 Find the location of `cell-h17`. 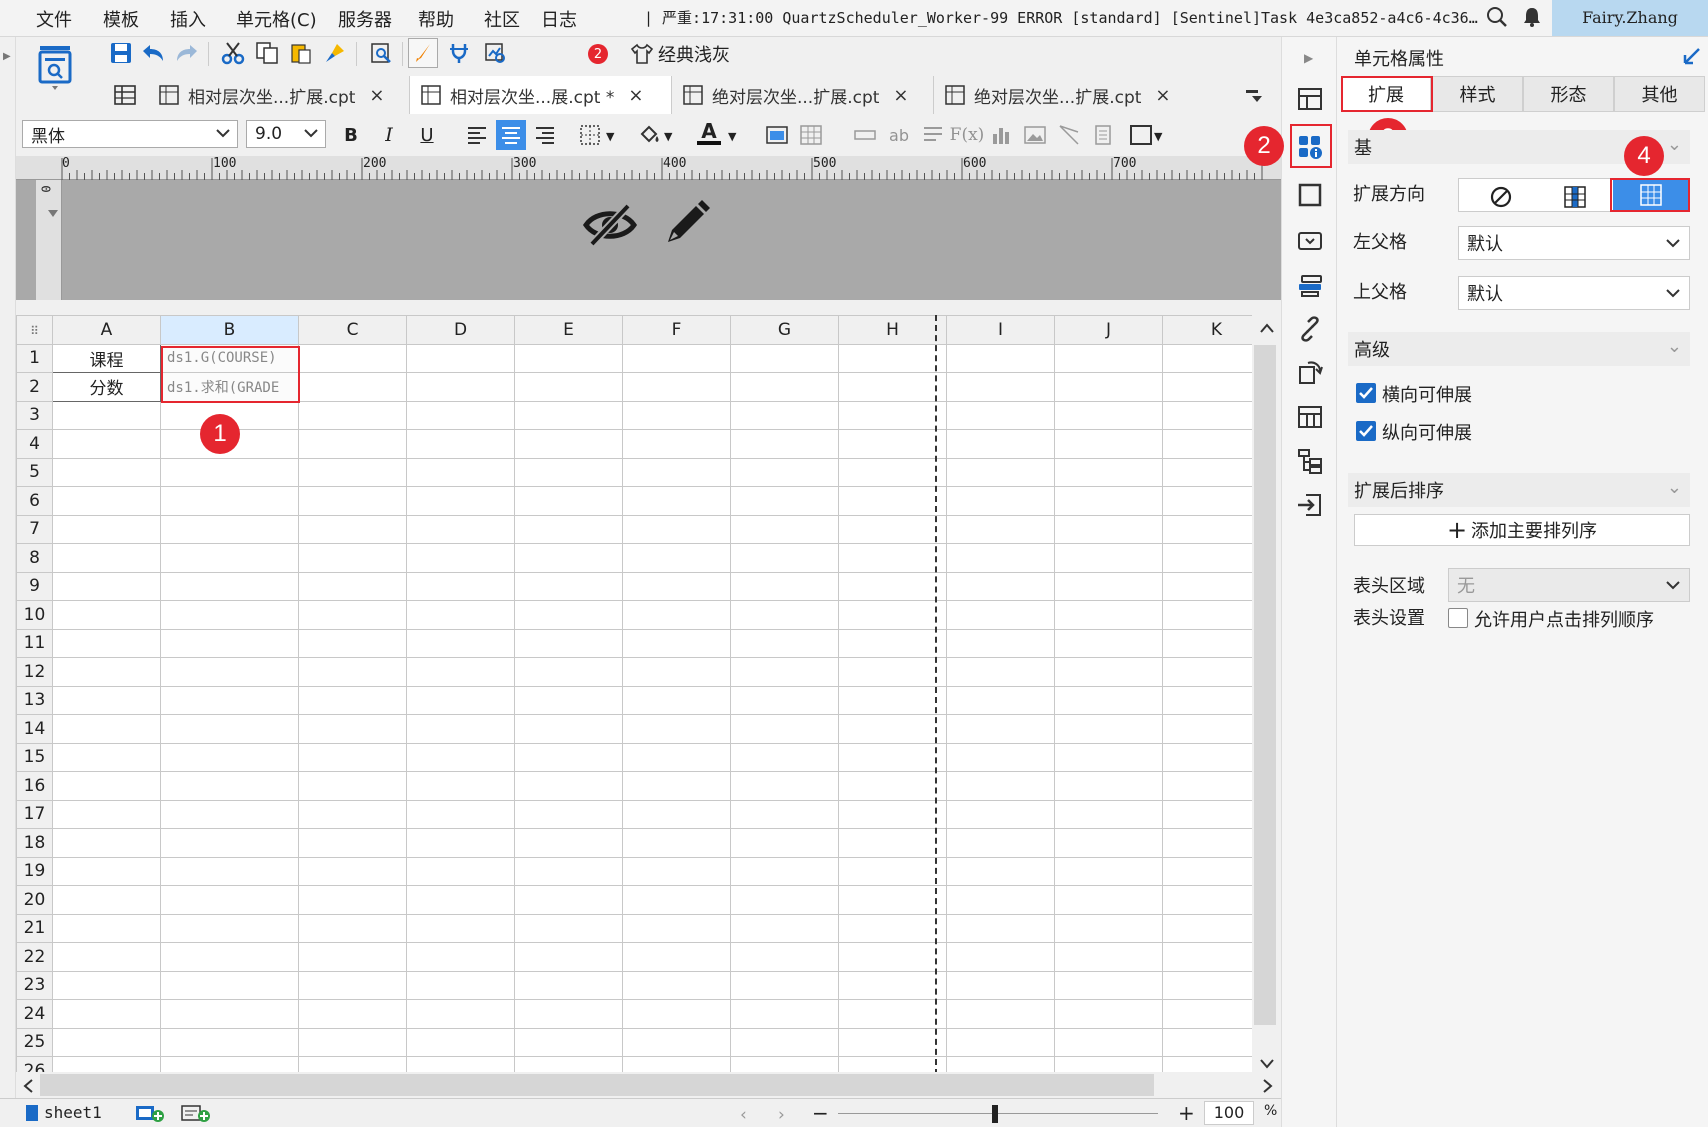

cell-h17 is located at coordinates (892, 814).